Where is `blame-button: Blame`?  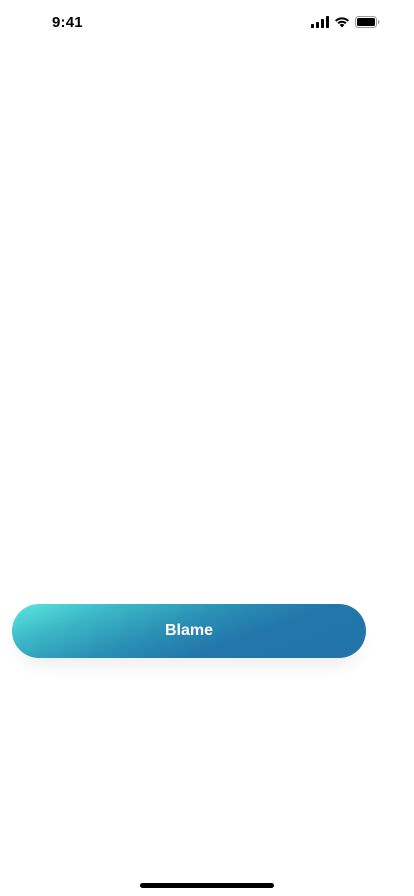
blame-button: Blame is located at coordinates (189, 631).